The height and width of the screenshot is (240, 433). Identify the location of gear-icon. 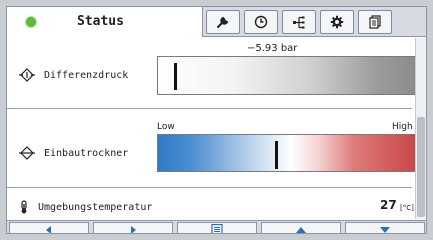
(337, 22).